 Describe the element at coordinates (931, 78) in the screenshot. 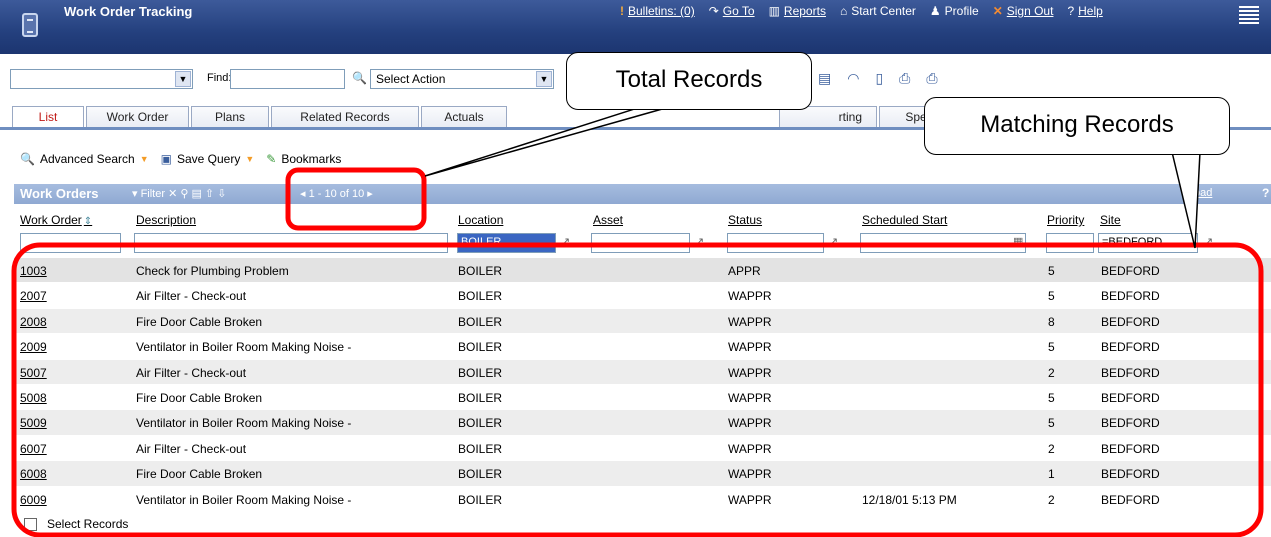

I see `print-check-icon: ⎙` at that location.